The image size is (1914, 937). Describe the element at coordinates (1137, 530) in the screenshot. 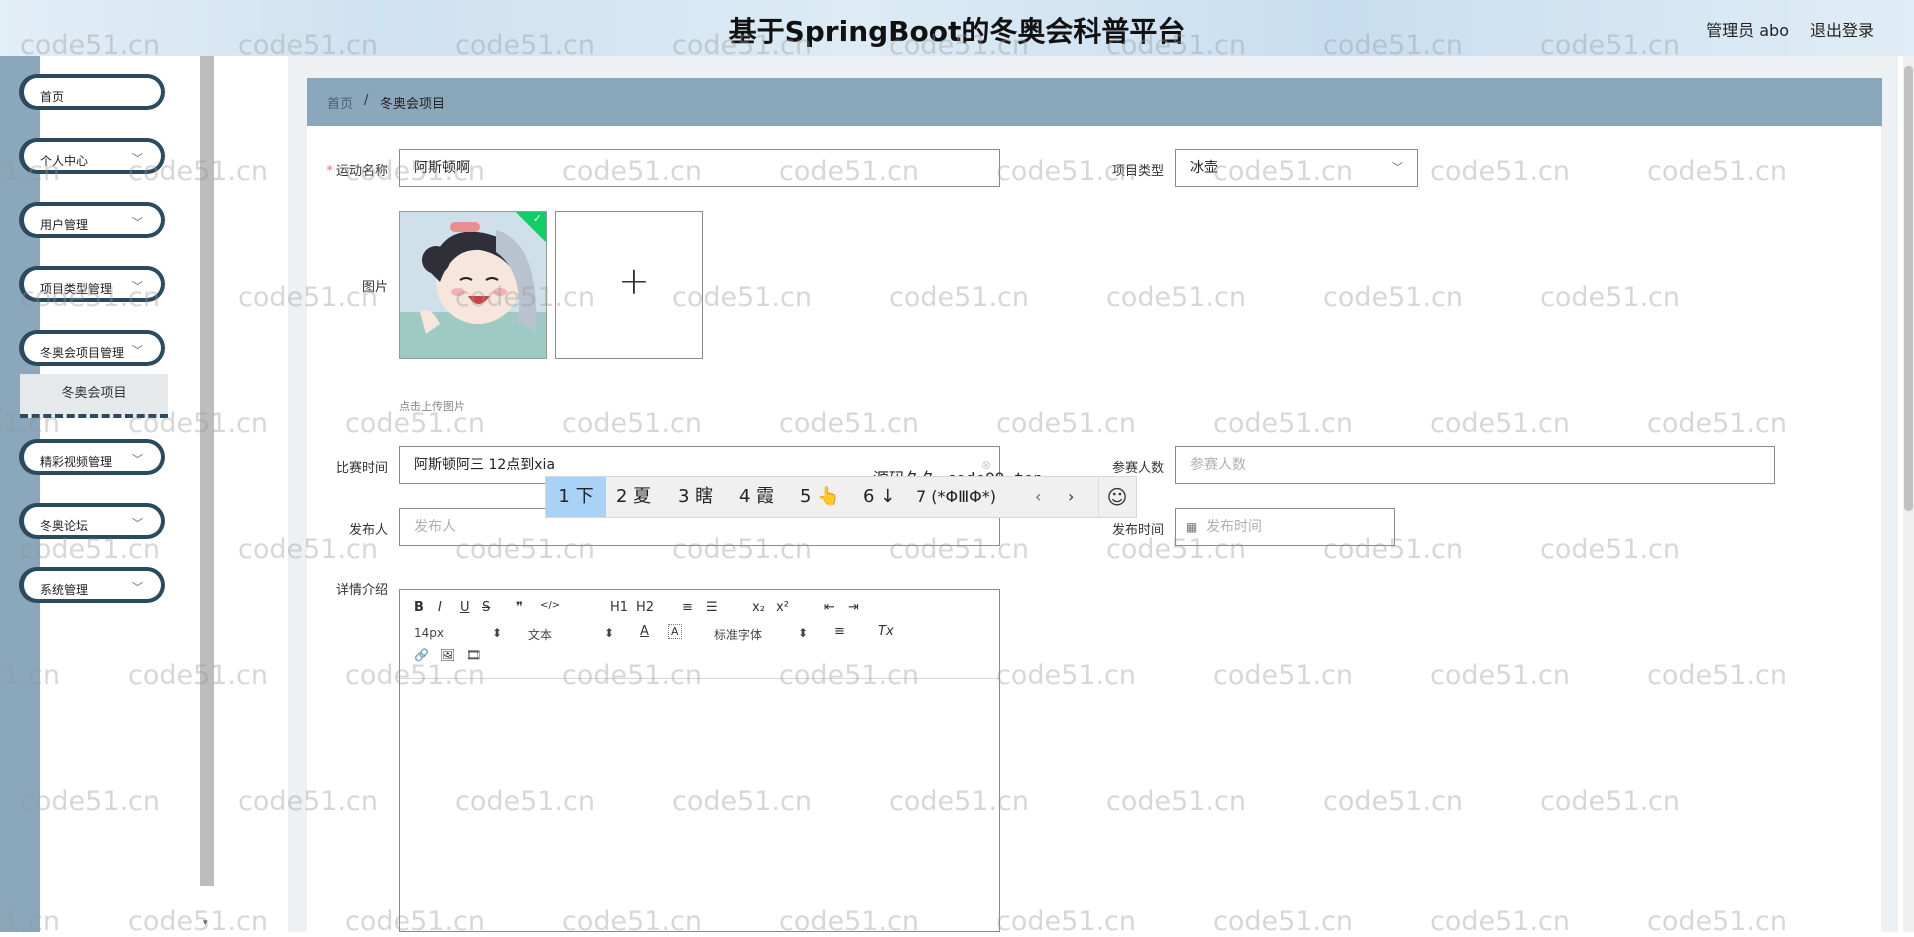

I see `publish-time-label: 发布时间` at that location.